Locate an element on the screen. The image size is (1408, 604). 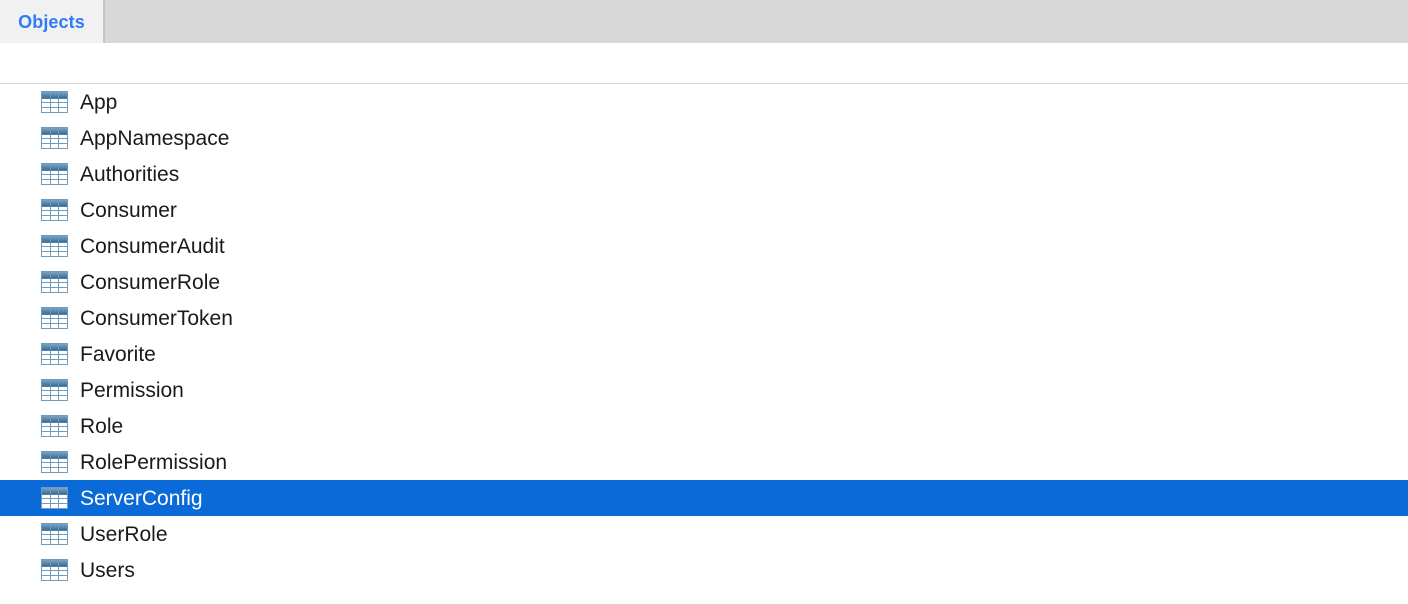
object-list-item-label: ConsumerAudit is located at coordinates (152, 246).